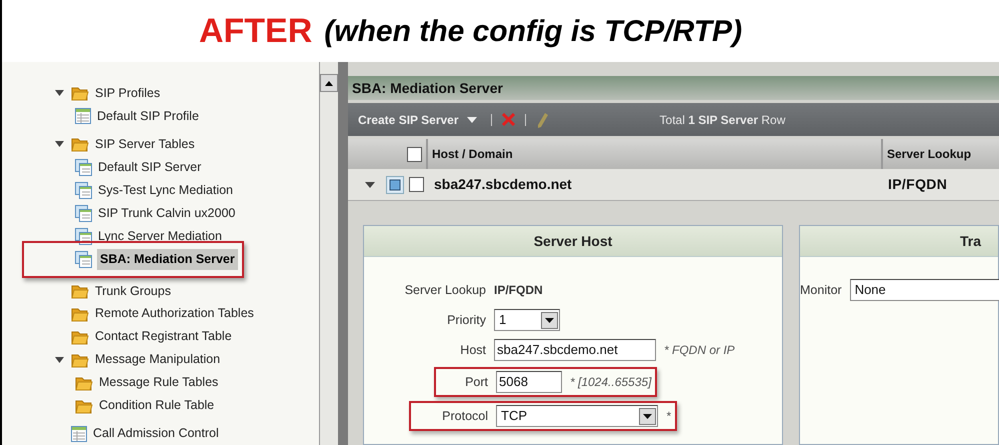 The height and width of the screenshot is (445, 999). Describe the element at coordinates (165, 190) in the screenshot. I see `tree-item: Sys-Test Lync Mediation` at that location.